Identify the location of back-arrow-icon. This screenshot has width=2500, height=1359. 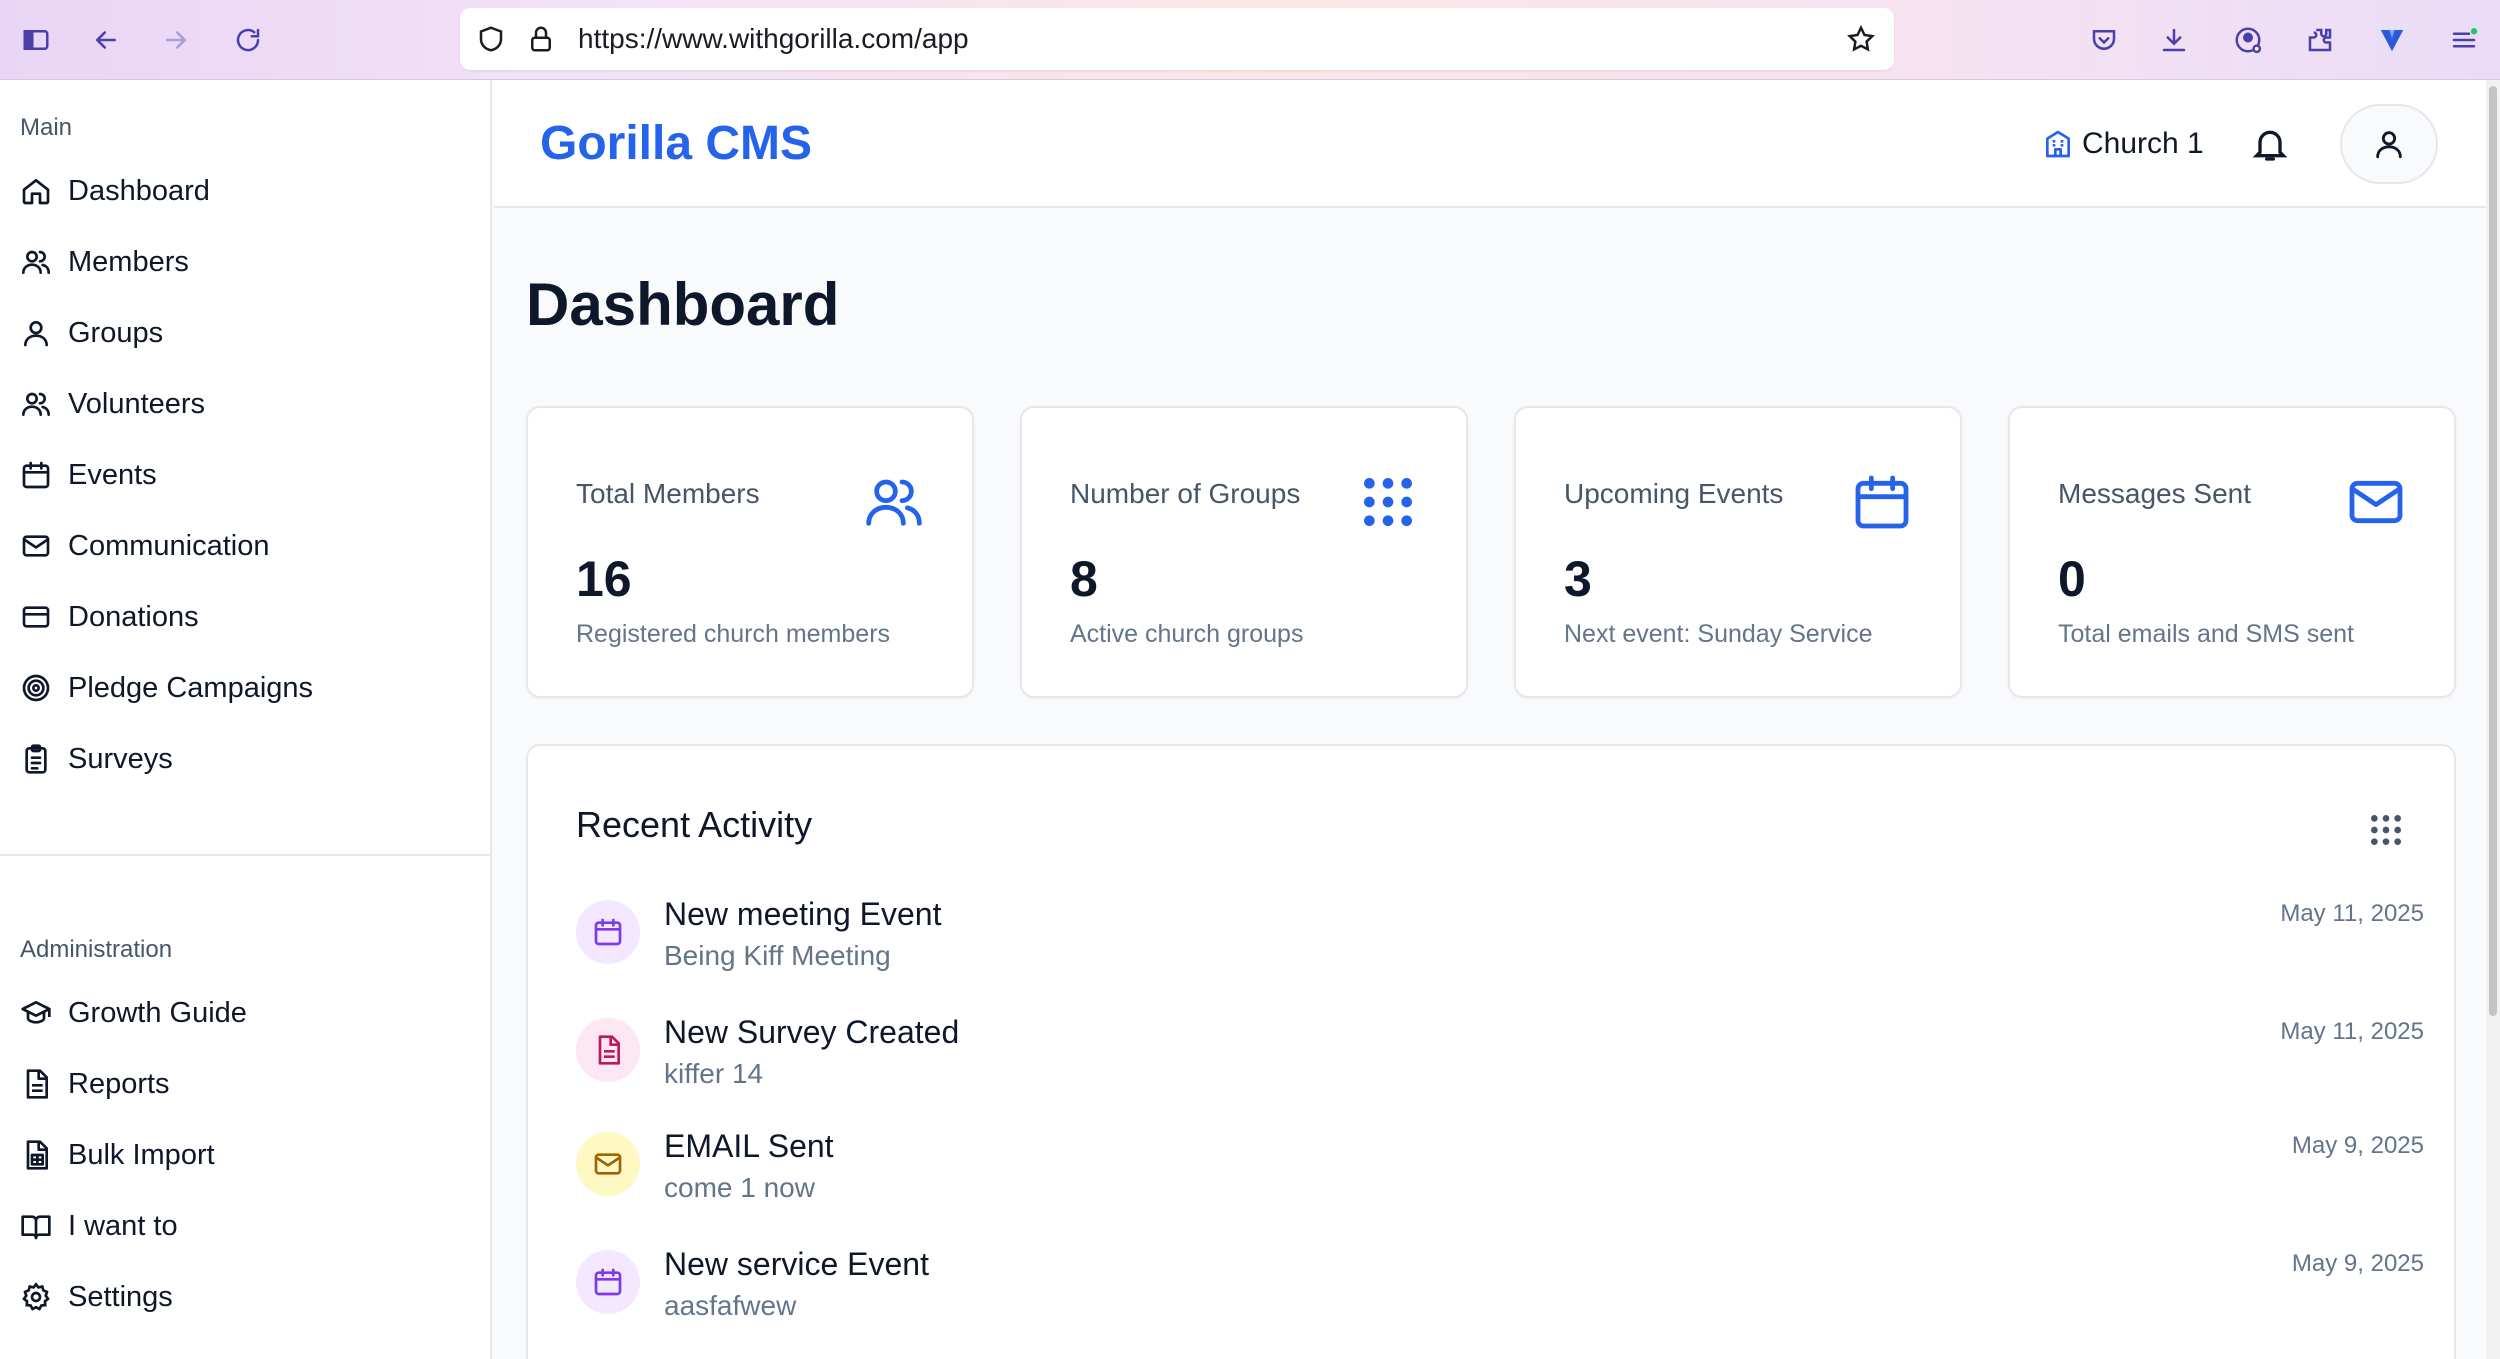
(106, 40).